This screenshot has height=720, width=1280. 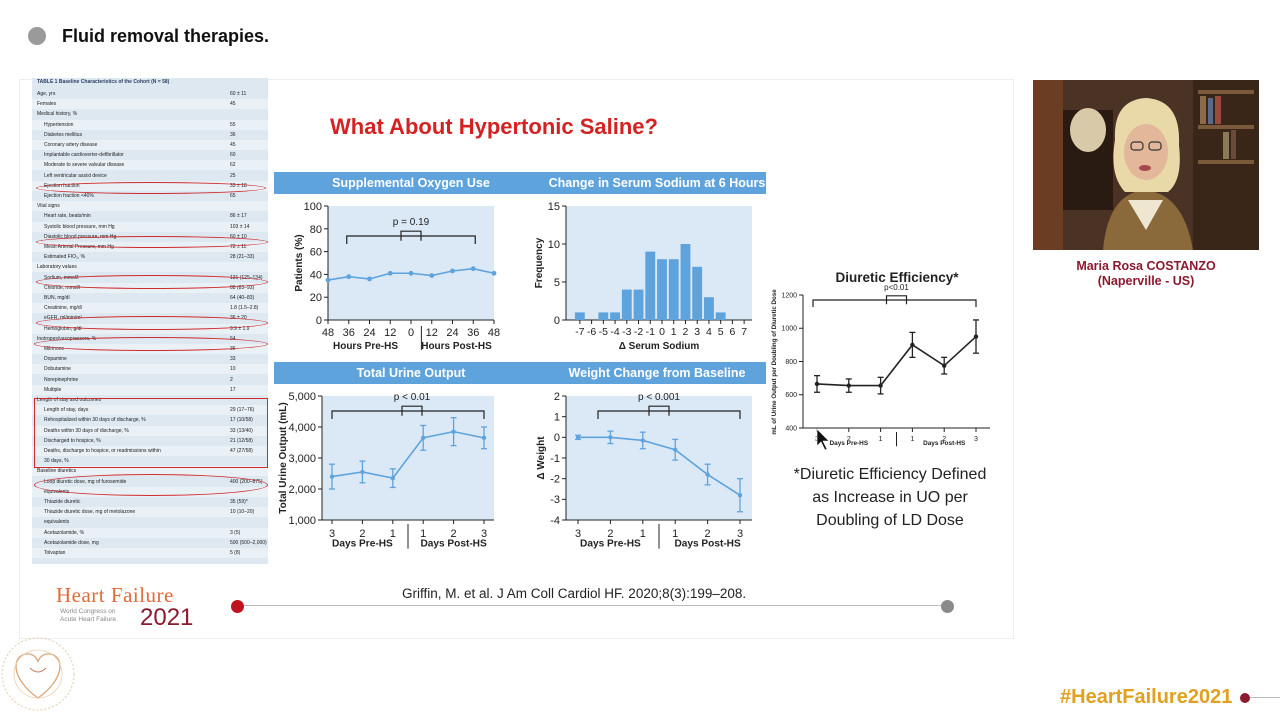 What do you see at coordinates (316, 253) in the screenshot?
I see `y-tick-label: 60` at bounding box center [316, 253].